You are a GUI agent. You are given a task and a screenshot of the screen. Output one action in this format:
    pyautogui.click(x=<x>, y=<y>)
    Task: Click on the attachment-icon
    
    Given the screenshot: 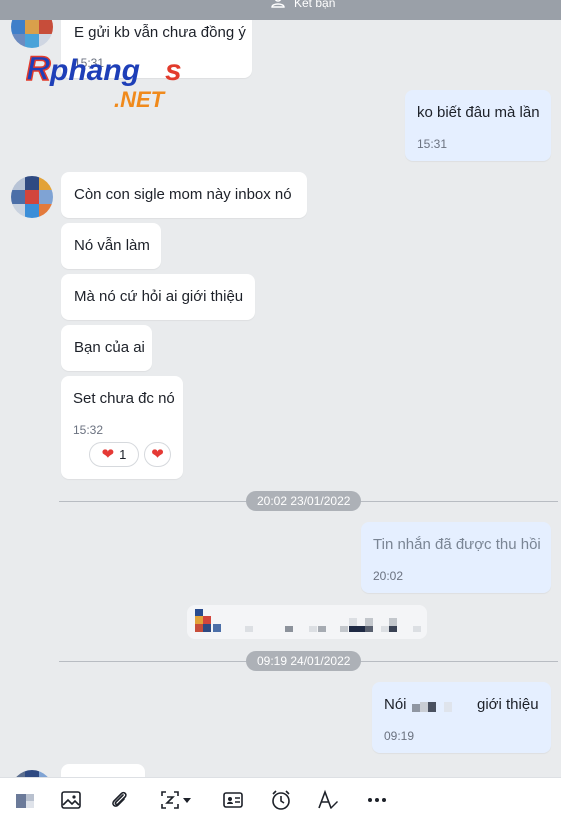 What is the action you would take?
    pyautogui.click(x=119, y=802)
    